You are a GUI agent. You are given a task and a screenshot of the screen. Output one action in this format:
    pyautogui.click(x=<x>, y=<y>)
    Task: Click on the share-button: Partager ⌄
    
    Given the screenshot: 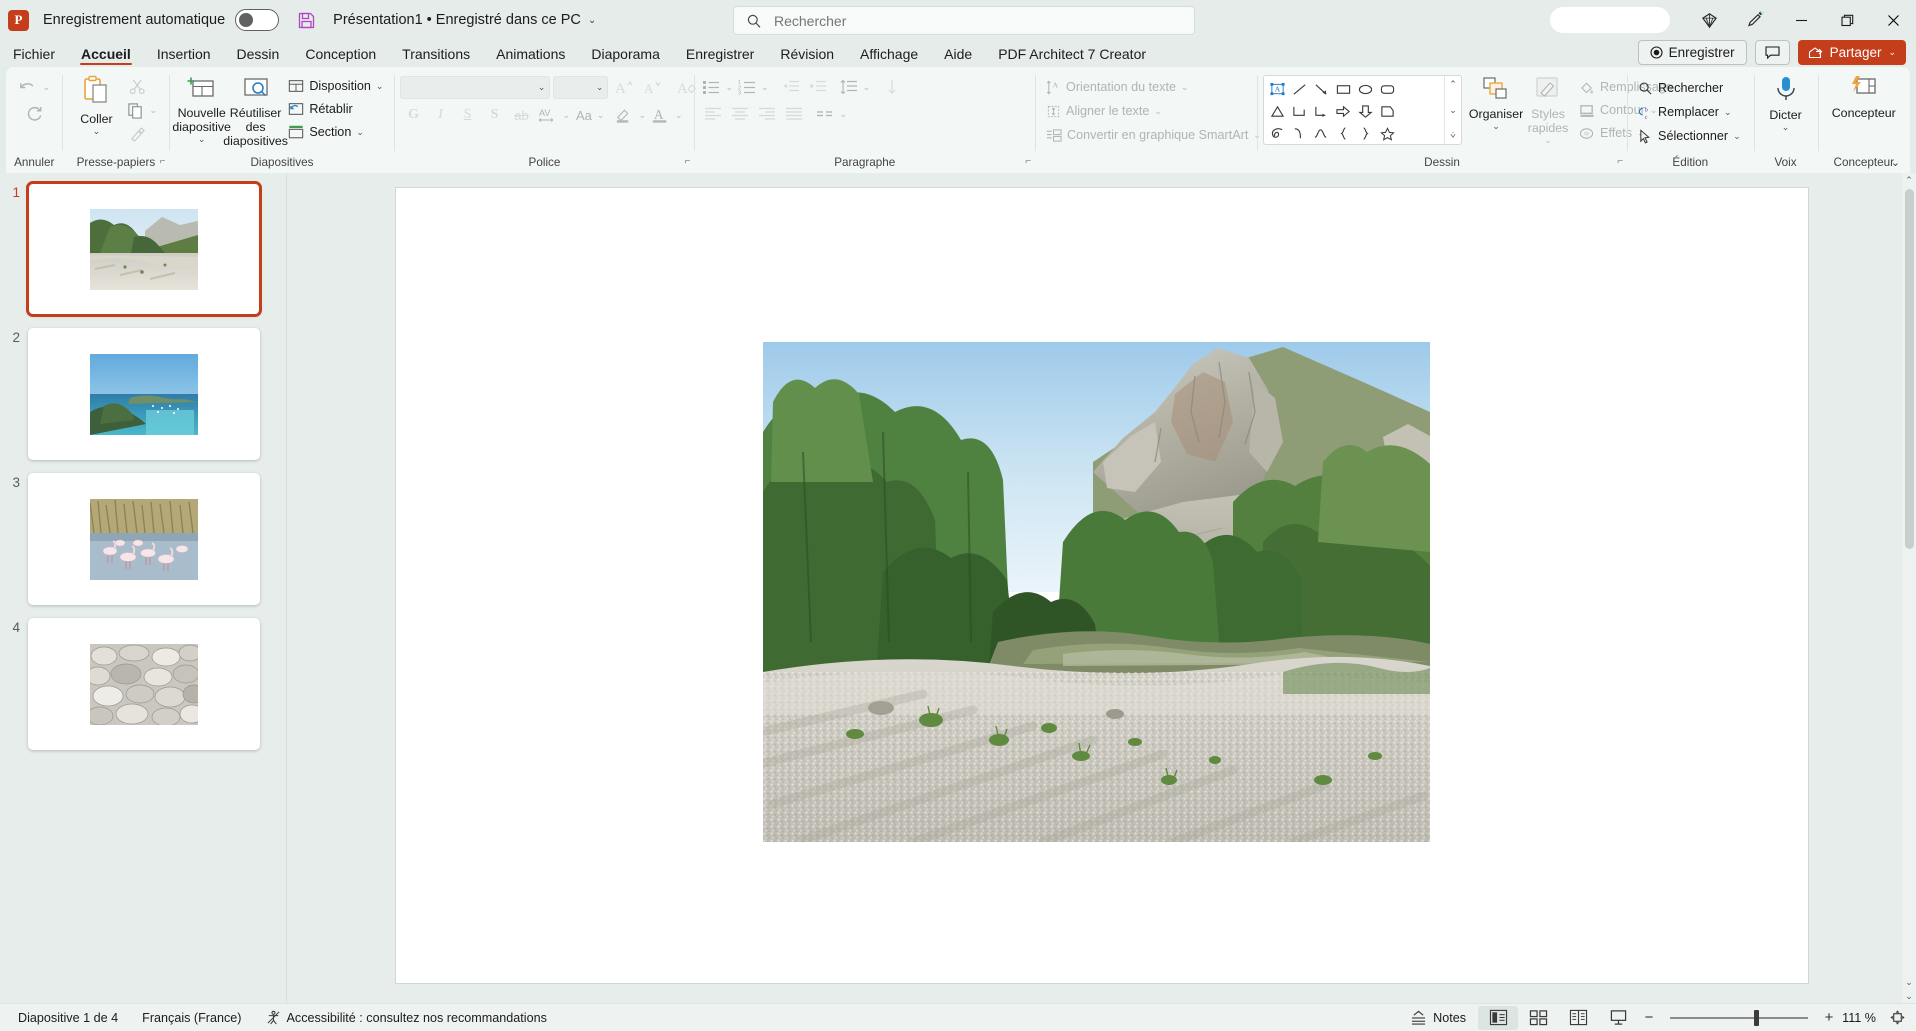 What is the action you would take?
    pyautogui.click(x=1851, y=52)
    